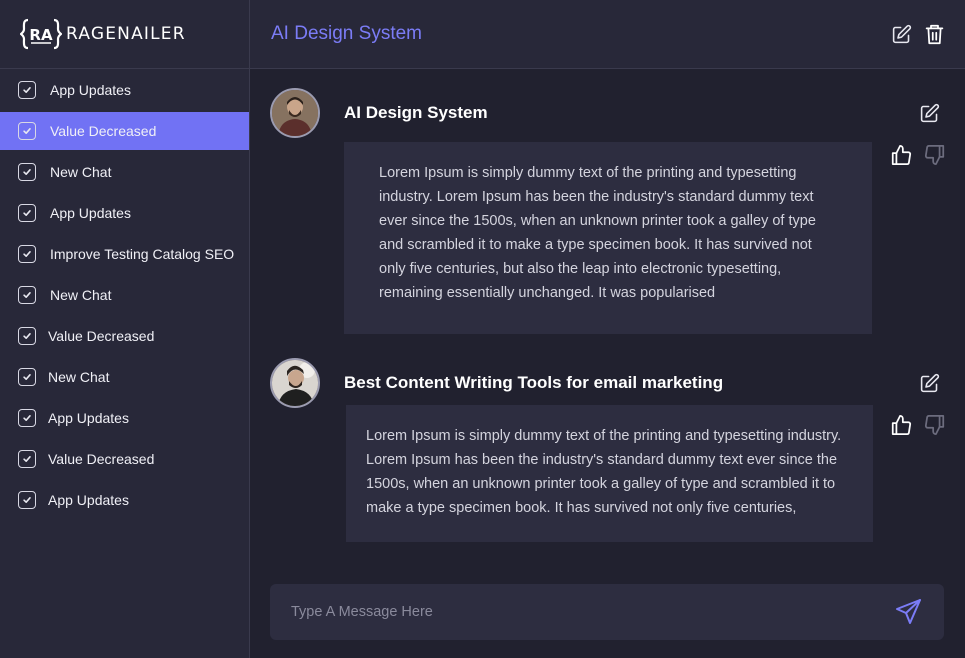 The width and height of the screenshot is (965, 658). I want to click on brand-name: RAGENAILER, so click(126, 34).